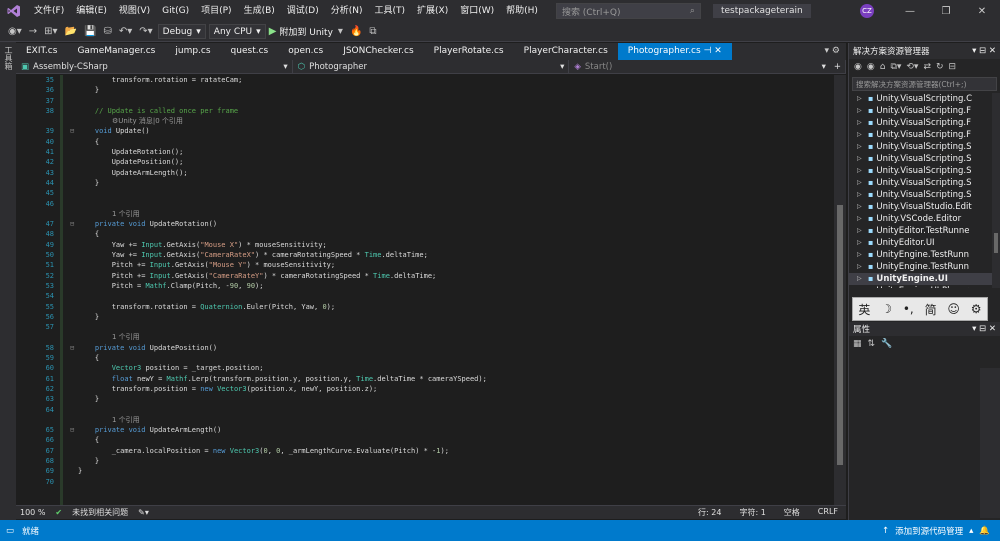  Describe the element at coordinates (996, 190) in the screenshot. I see `tree-scrollbar` at that location.